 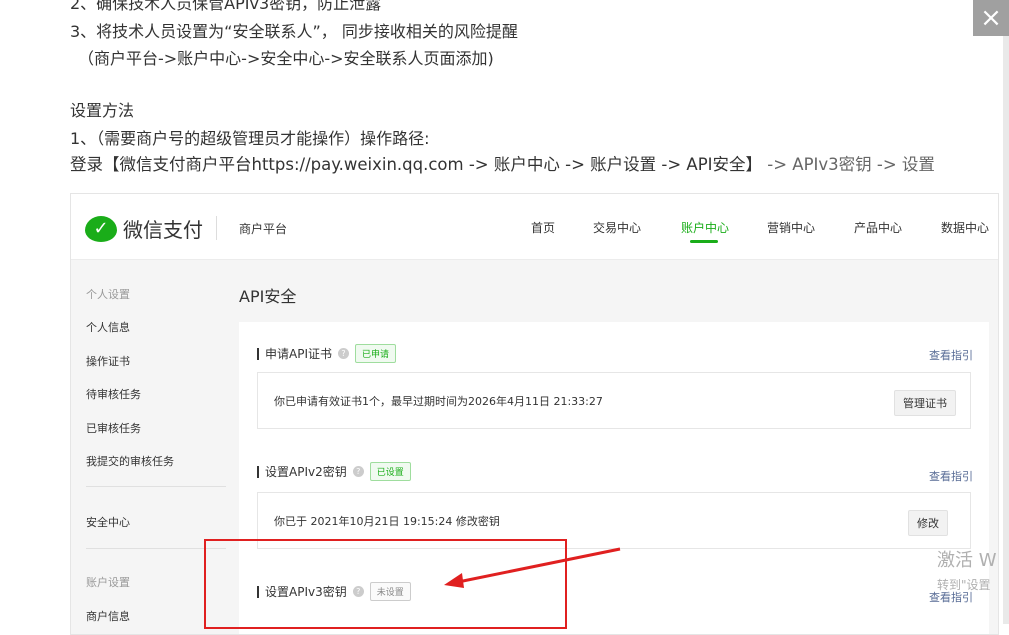 I want to click on nav-home: 首页, so click(x=543, y=227).